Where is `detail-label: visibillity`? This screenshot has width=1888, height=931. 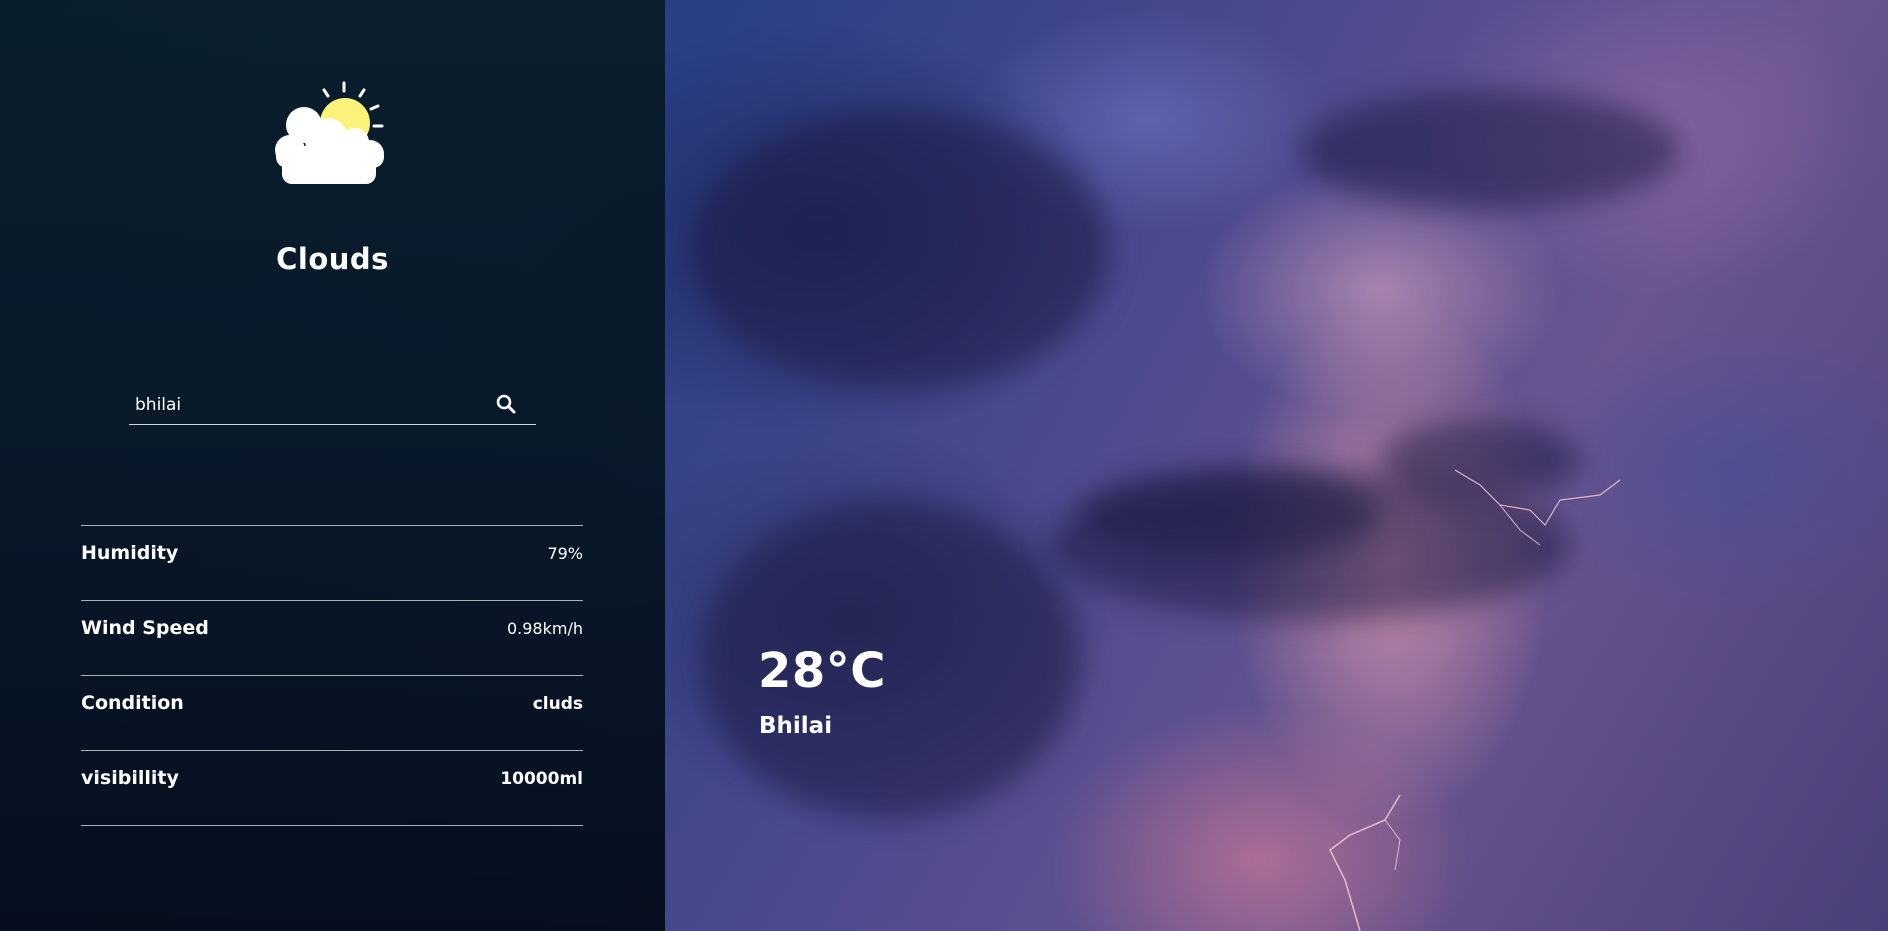 detail-label: visibillity is located at coordinates (130, 778).